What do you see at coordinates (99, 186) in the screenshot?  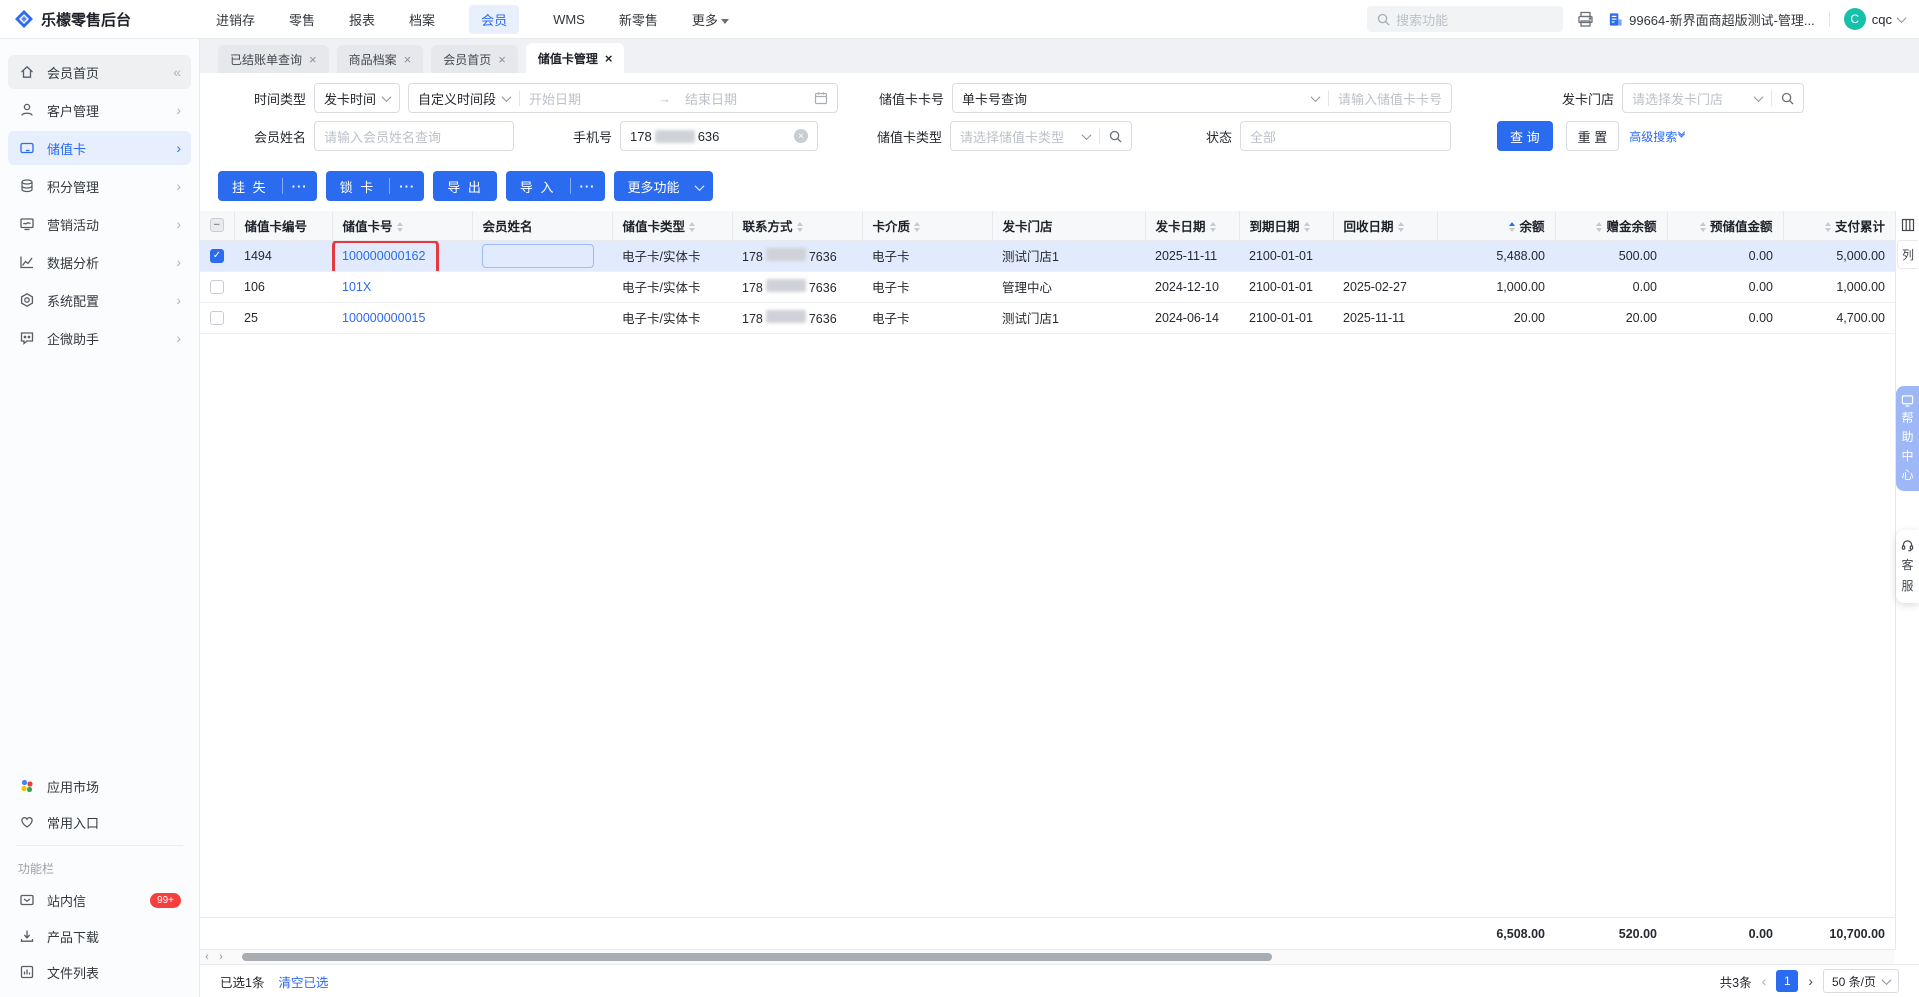 I see `sidebar-item-points-mgmt: 积分管理 ›` at bounding box center [99, 186].